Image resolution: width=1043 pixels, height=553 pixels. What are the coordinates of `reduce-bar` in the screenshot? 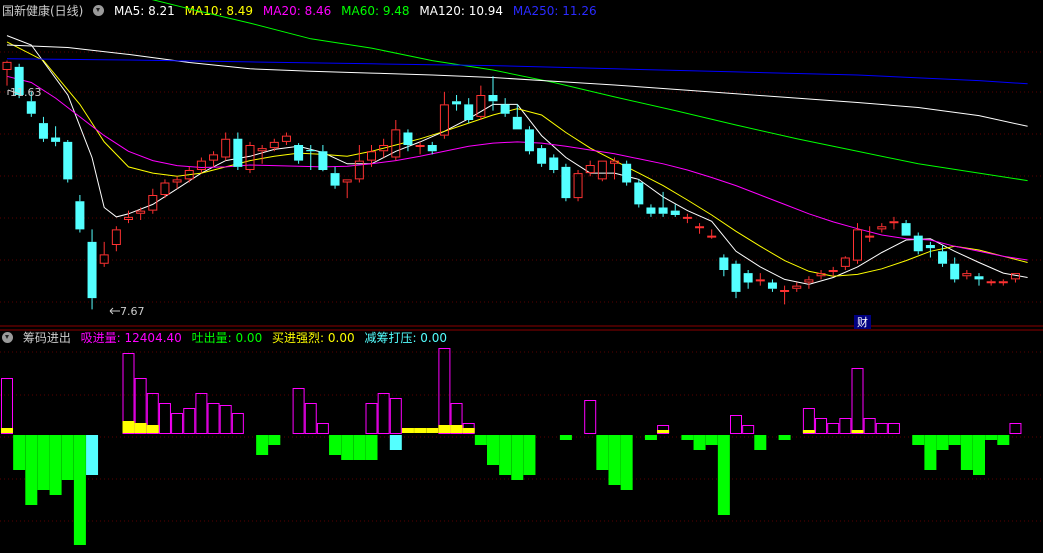 It's located at (395, 442).